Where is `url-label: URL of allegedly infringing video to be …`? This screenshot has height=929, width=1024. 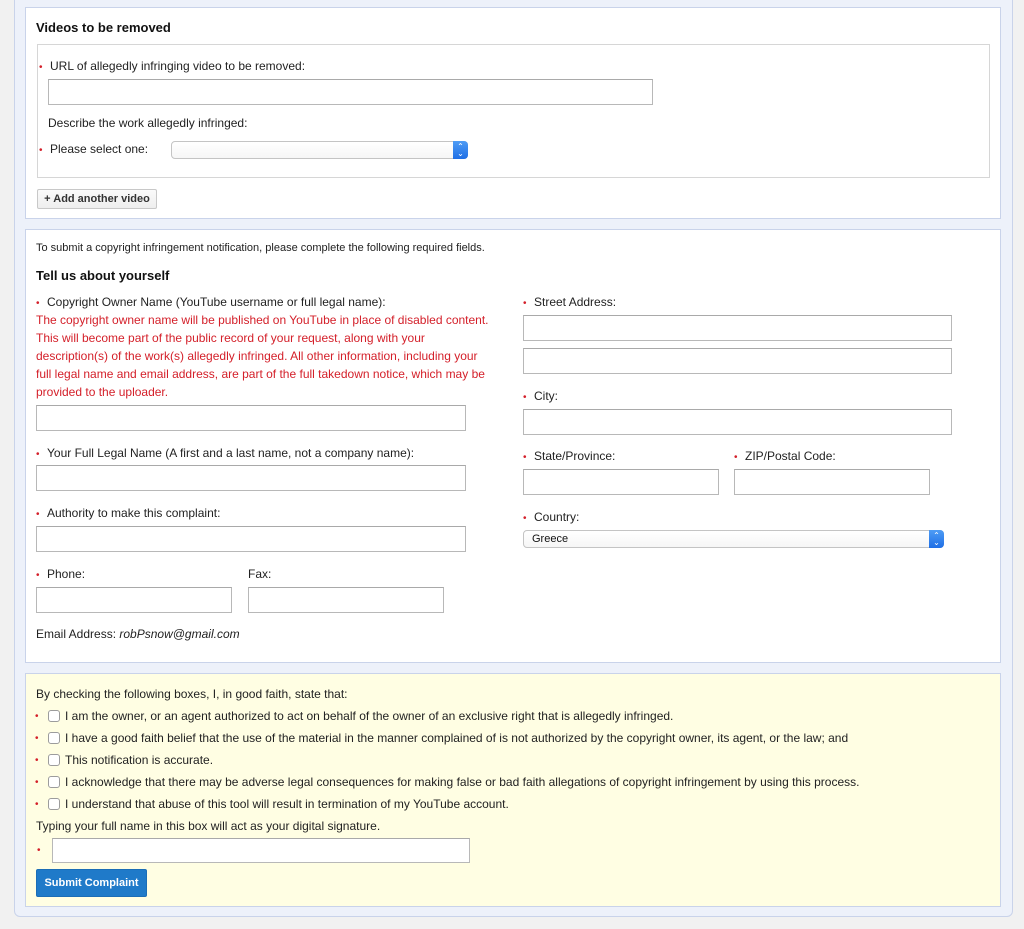 url-label: URL of allegedly infringing video to be … is located at coordinates (178, 66).